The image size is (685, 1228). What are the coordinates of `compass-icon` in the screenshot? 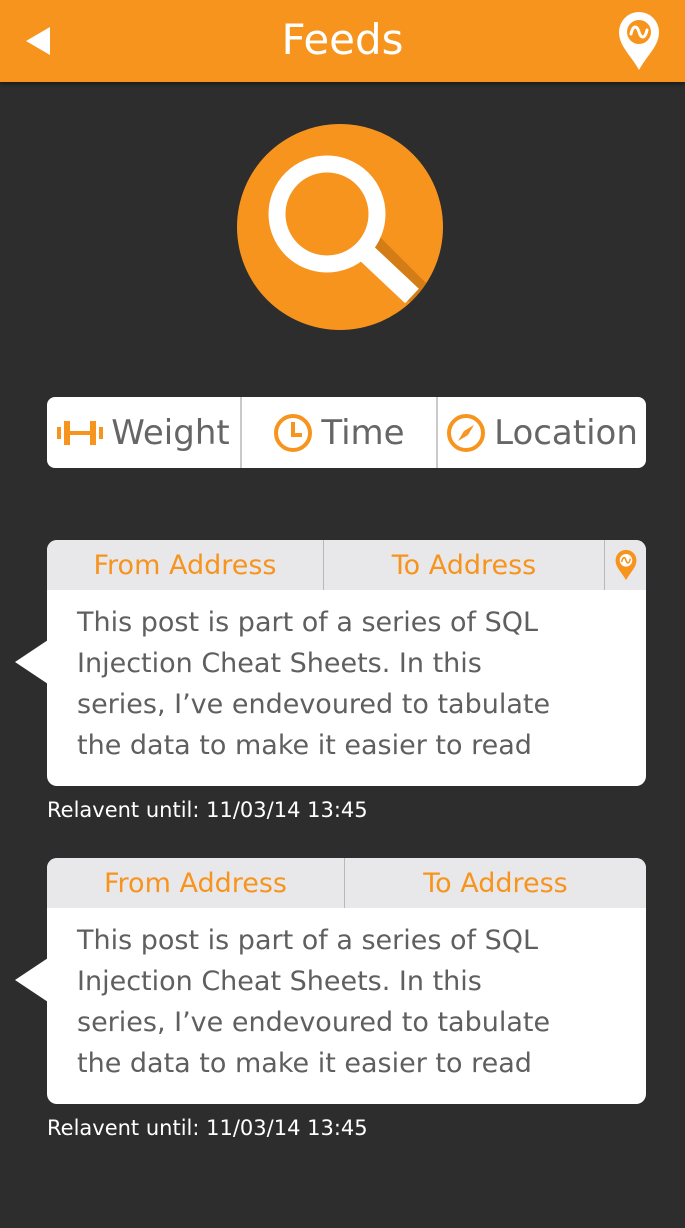 It's located at (466, 433).